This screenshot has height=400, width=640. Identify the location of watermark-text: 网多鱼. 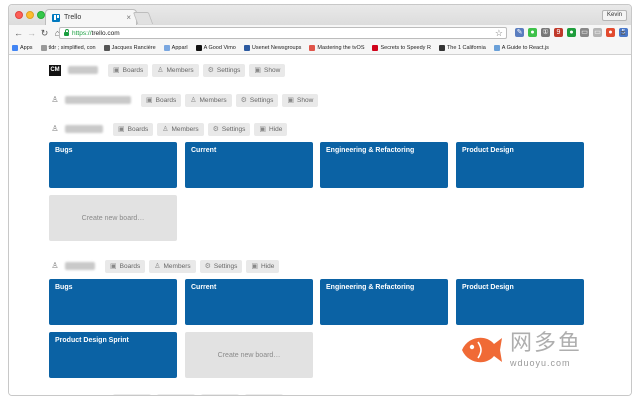
(546, 343).